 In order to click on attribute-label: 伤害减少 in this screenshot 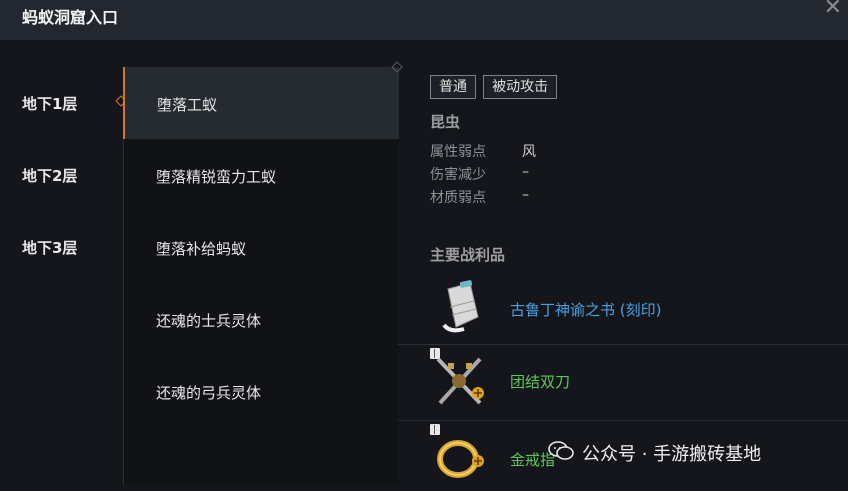, I will do `click(458, 175)`.